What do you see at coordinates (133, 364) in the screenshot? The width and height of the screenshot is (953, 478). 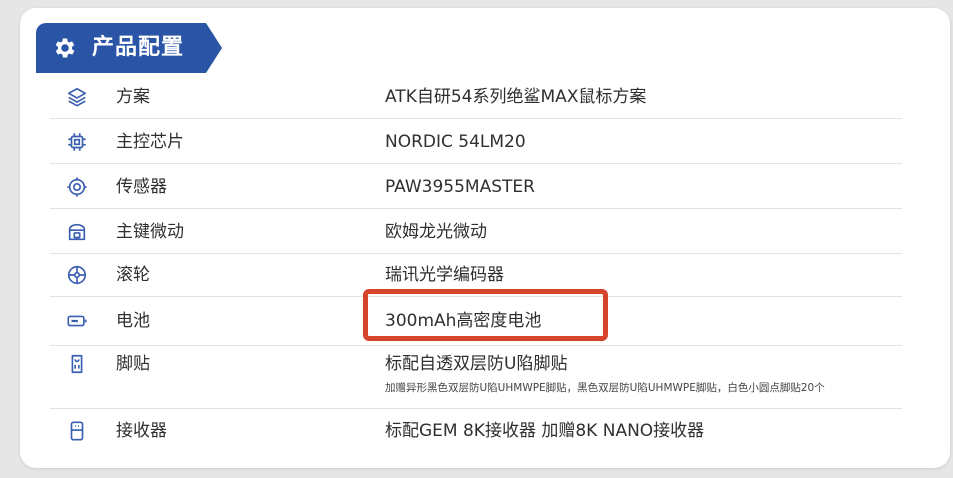 I see `spec-label: 脚贴` at bounding box center [133, 364].